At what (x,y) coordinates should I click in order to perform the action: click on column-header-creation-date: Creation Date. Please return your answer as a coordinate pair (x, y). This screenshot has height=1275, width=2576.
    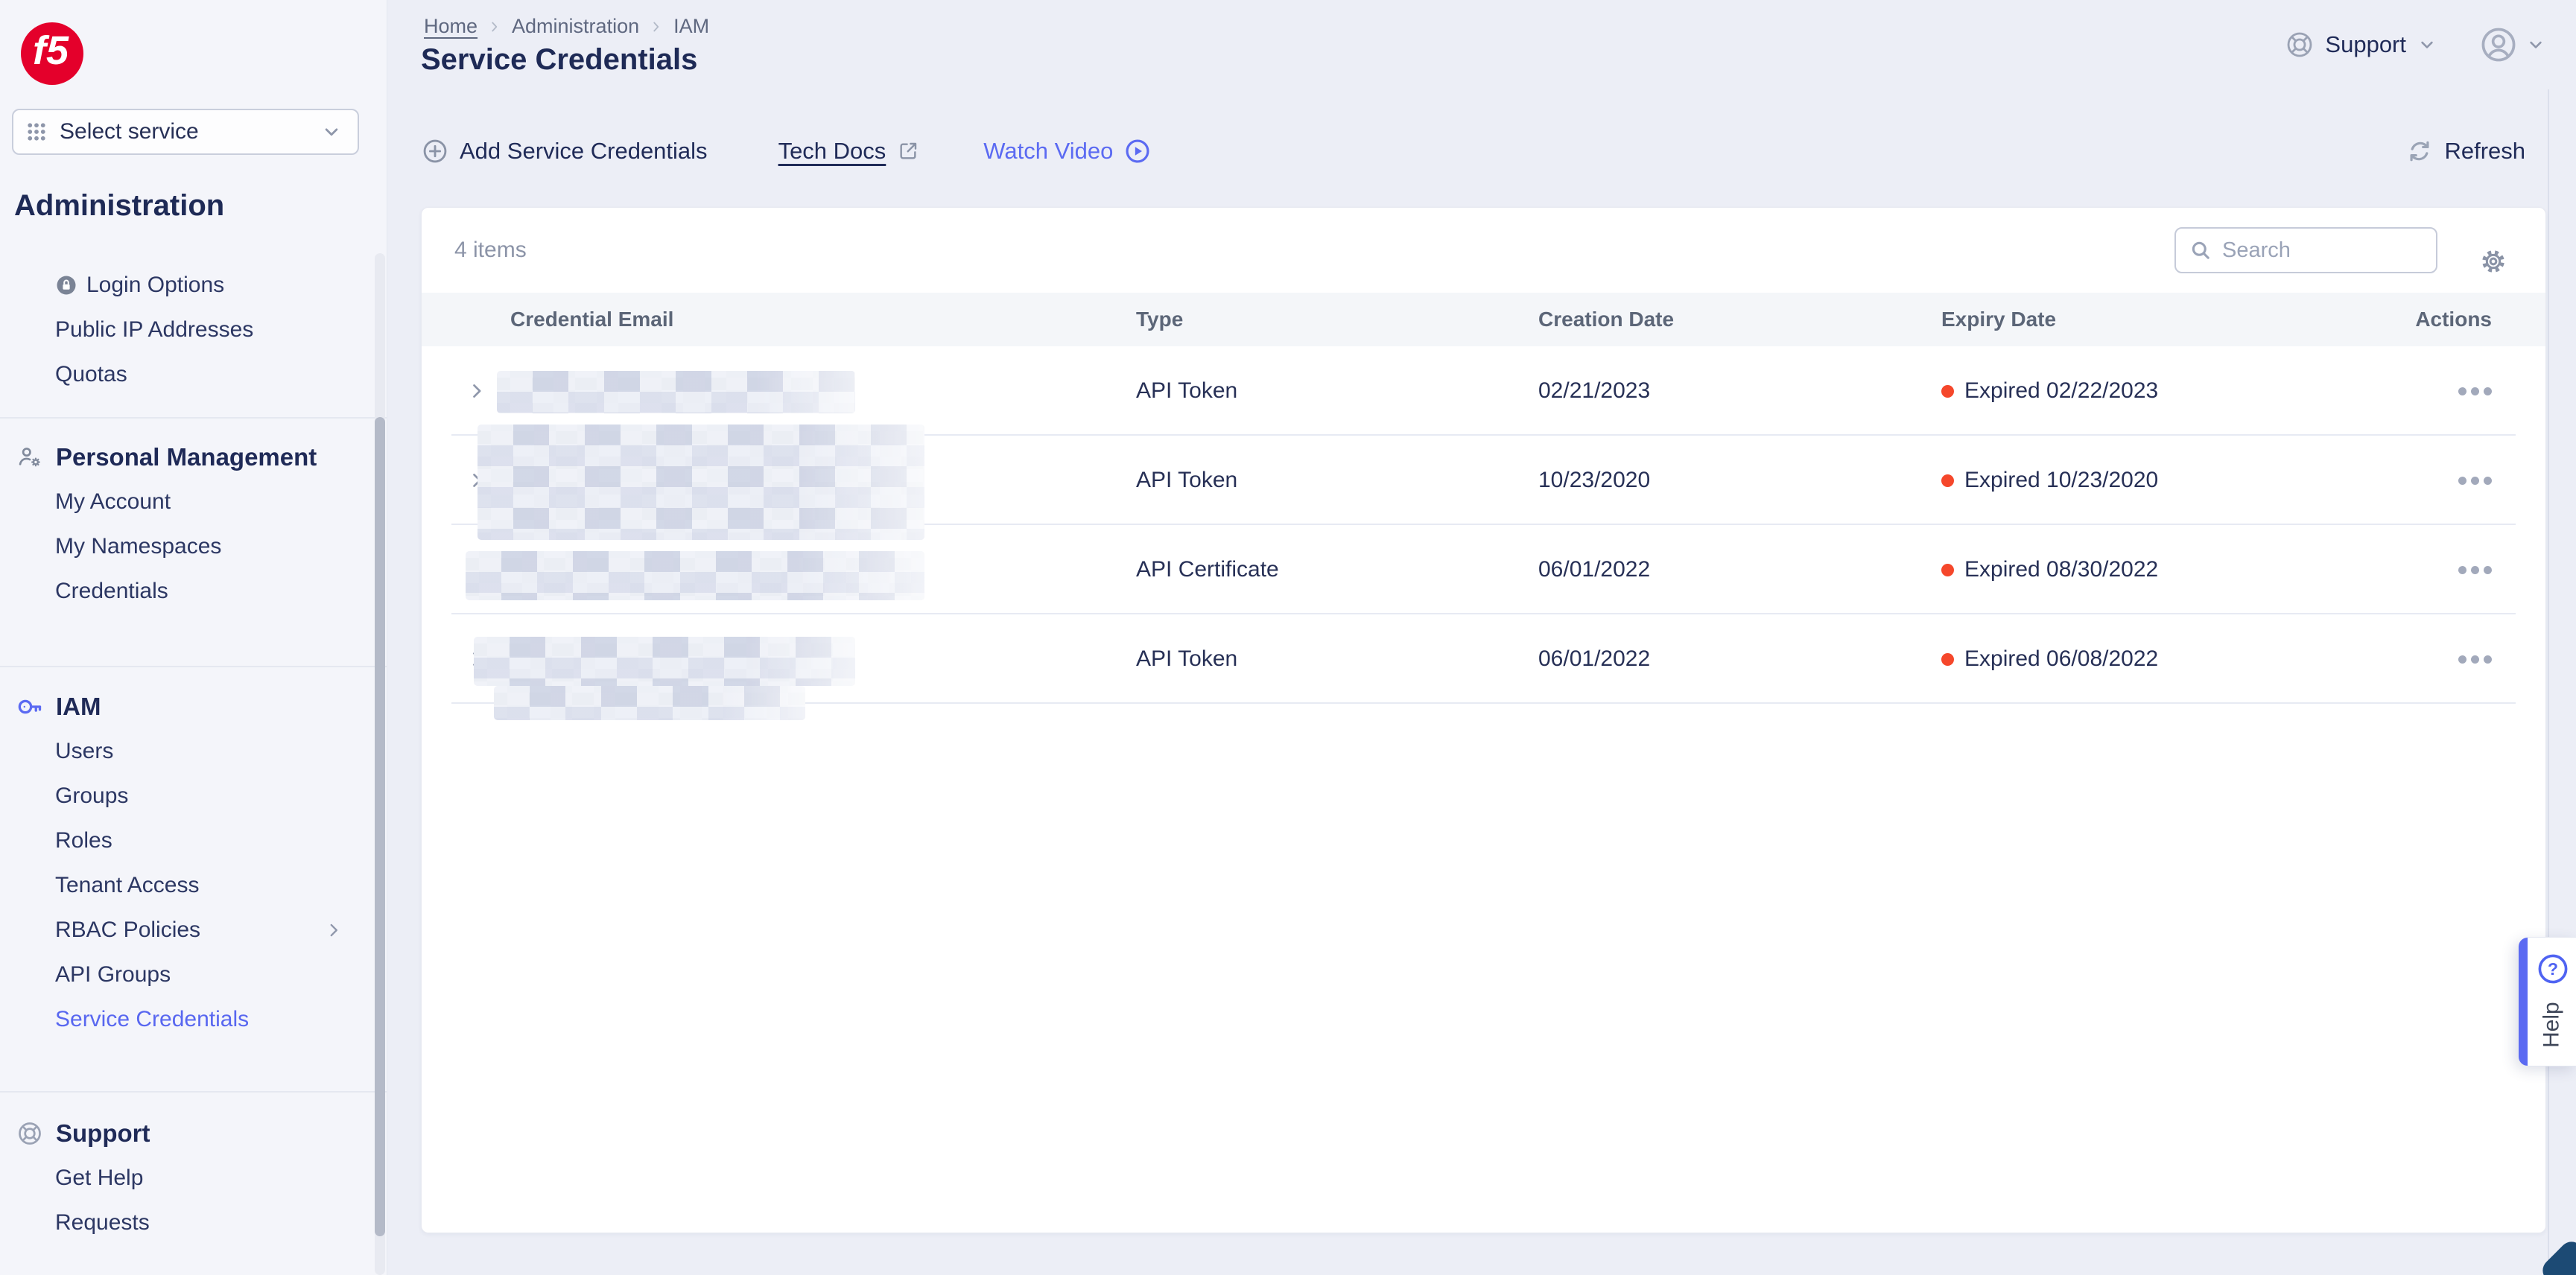
    Looking at the image, I should click on (1739, 319).